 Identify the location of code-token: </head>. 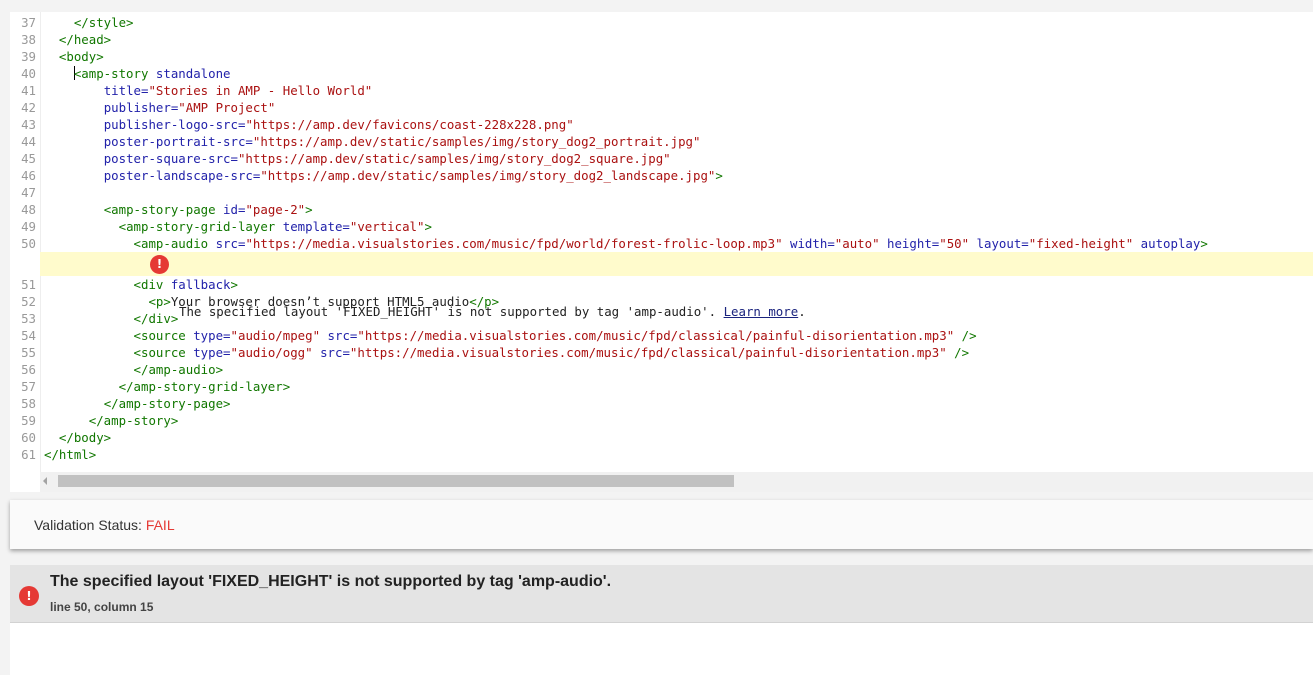
(85, 39).